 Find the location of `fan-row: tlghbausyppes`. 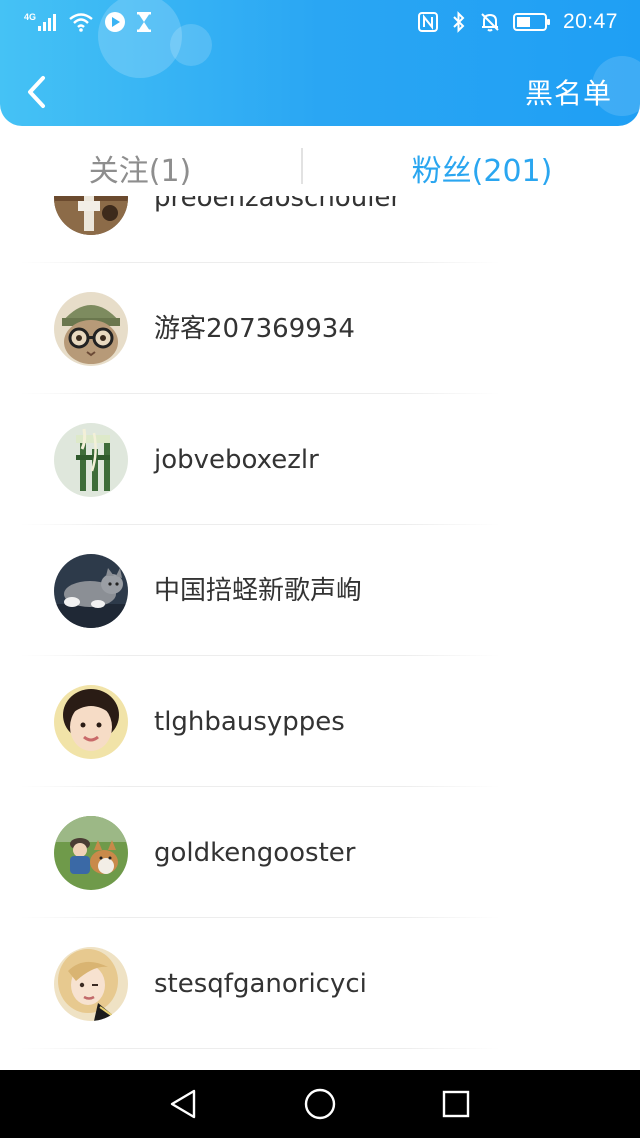

fan-row: tlghbausyppes is located at coordinates (320, 721).